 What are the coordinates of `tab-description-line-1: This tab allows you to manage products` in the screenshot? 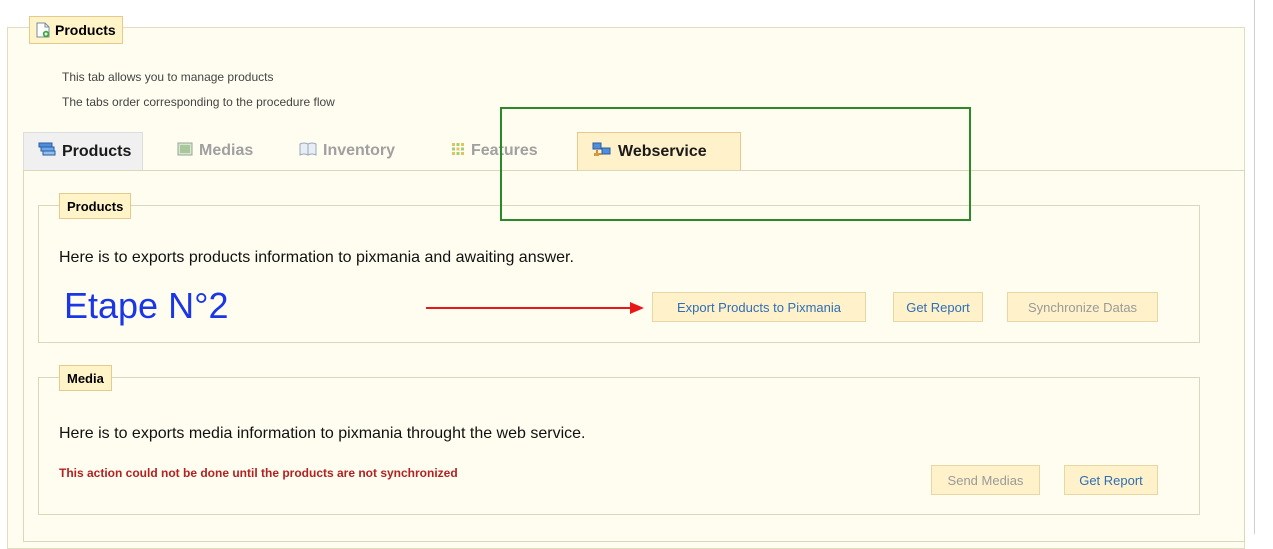 It's located at (168, 77).